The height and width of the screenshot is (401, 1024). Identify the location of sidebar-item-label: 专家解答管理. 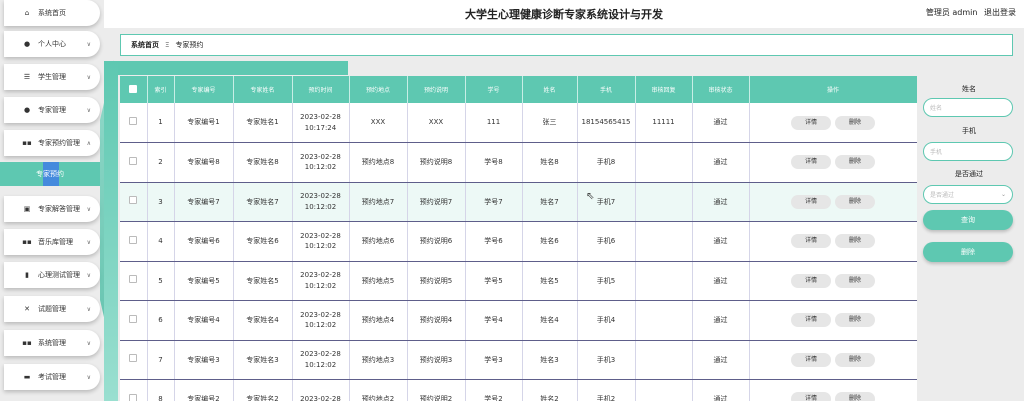
(59, 209).